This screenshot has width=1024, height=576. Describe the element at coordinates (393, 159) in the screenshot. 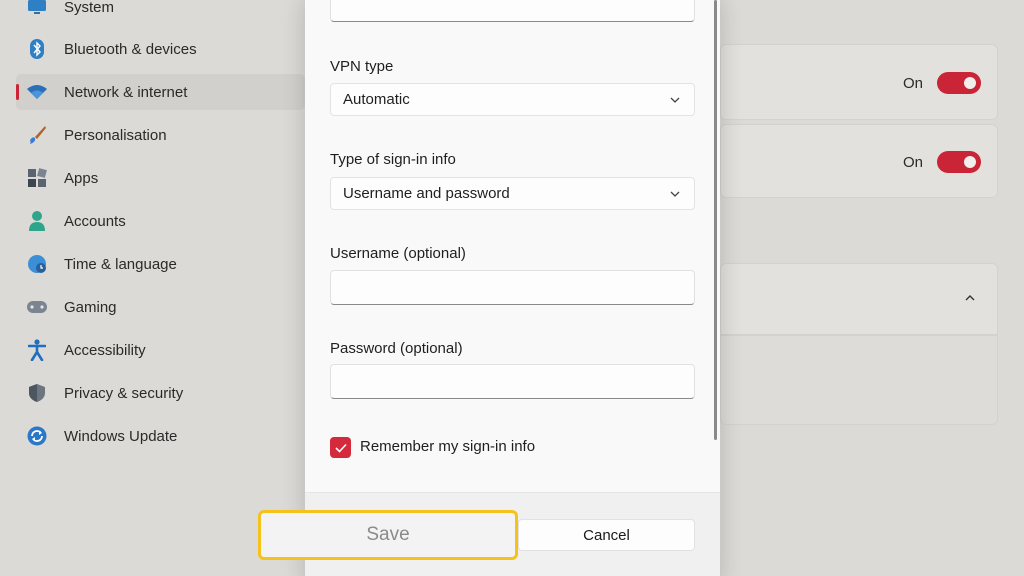

I see `signin-type-label: Type of sign-in info` at that location.